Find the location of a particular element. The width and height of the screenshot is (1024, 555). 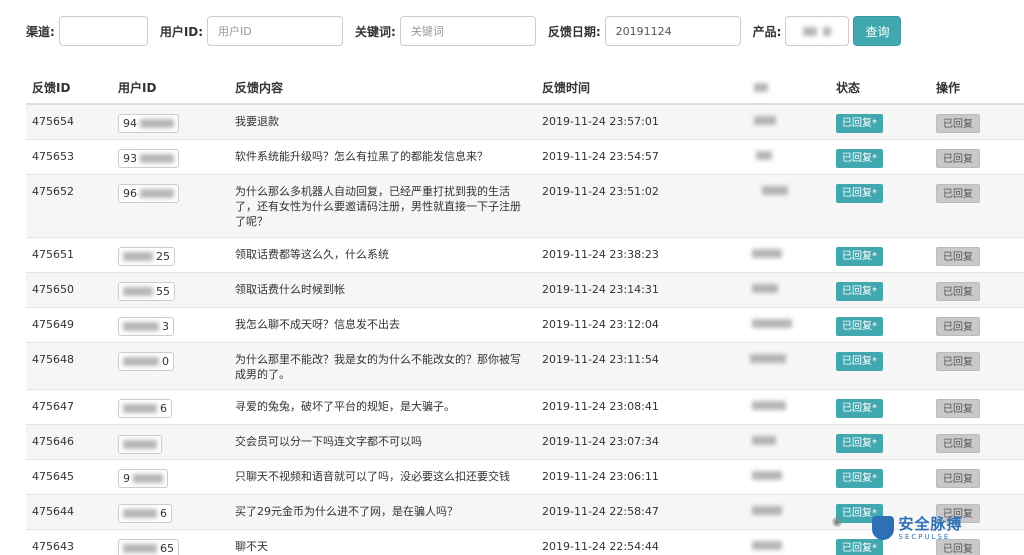

feedback-id: 475646 is located at coordinates (69, 441).